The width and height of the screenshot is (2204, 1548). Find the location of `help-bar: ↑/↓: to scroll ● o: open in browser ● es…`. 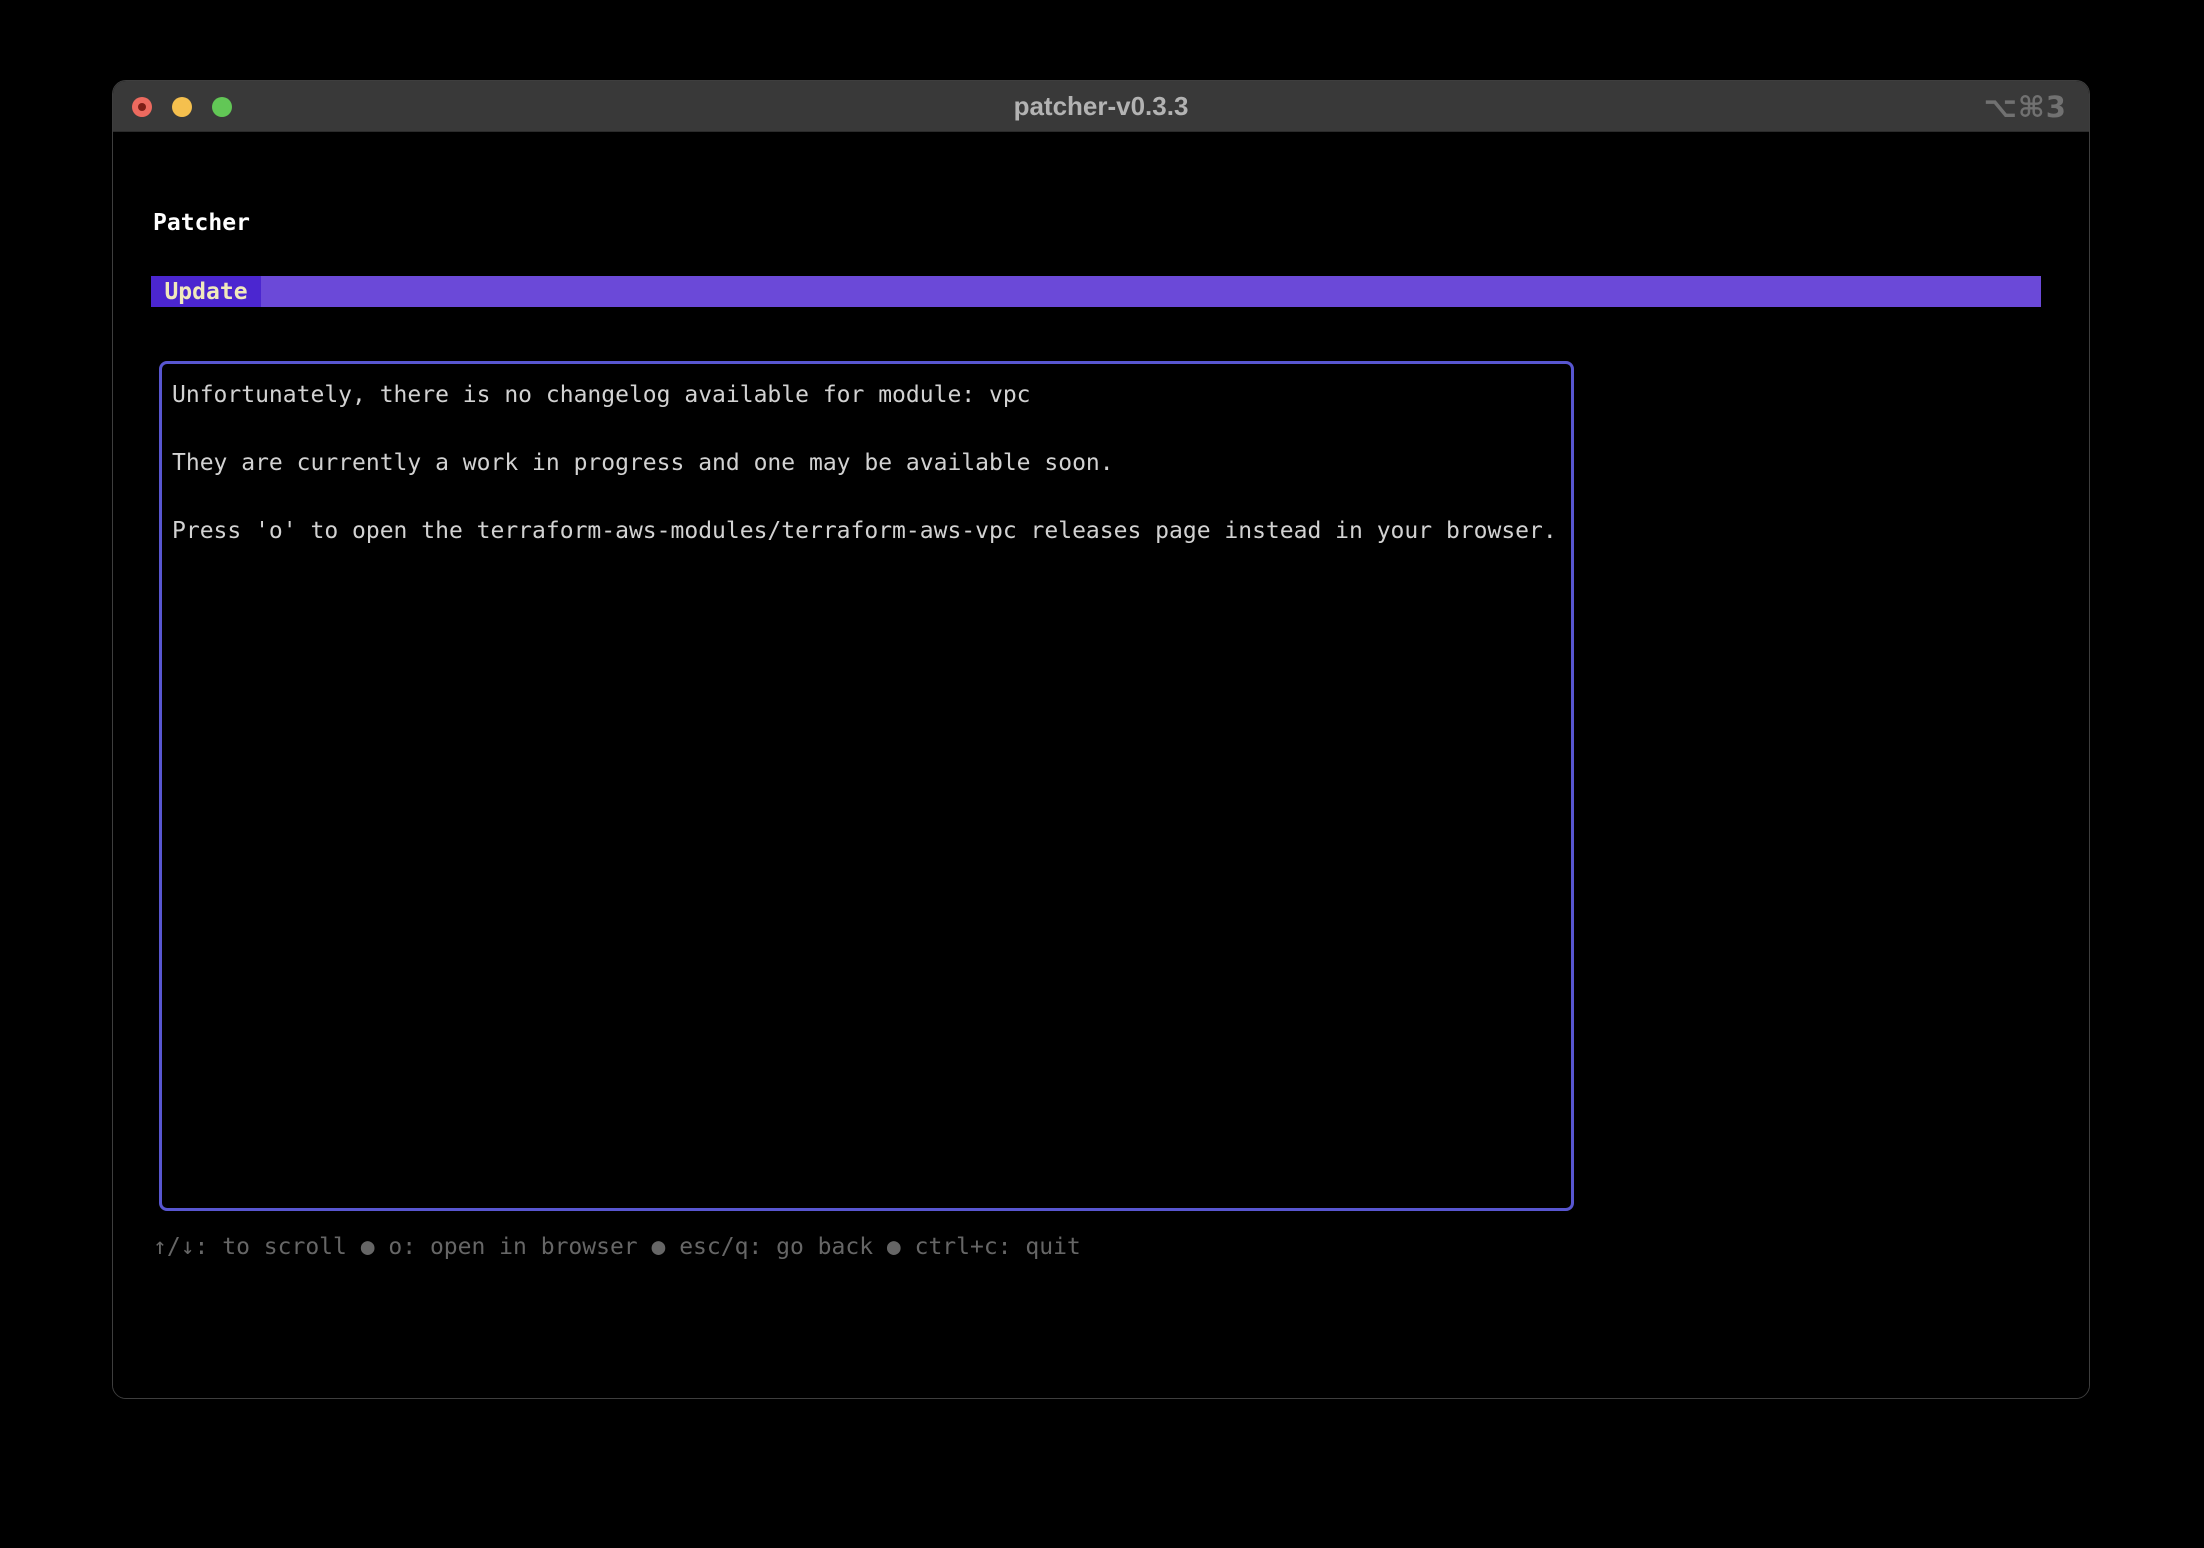

help-bar: ↑/↓: to scroll ● o: open in browser ● es… is located at coordinates (617, 1247).